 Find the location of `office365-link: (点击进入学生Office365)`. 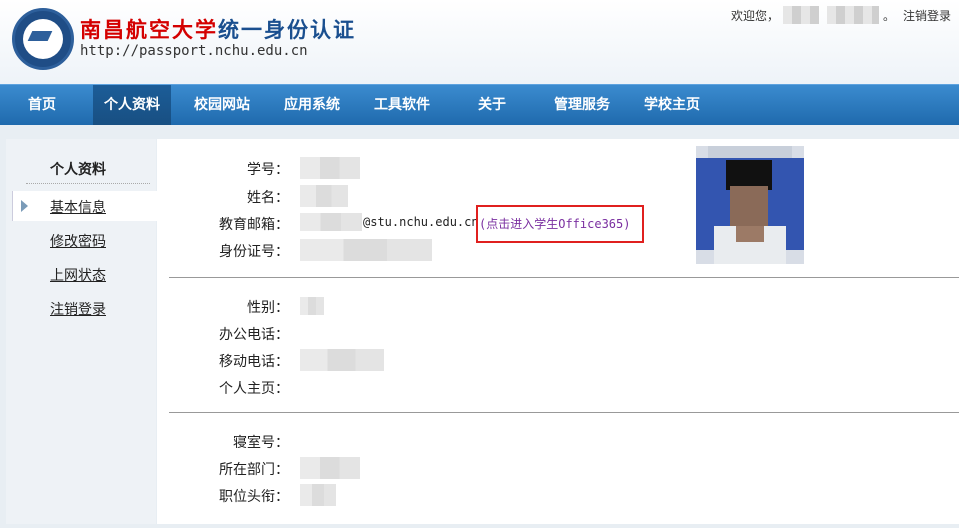

office365-link: (点击进入学生Office365) is located at coordinates (554, 223).